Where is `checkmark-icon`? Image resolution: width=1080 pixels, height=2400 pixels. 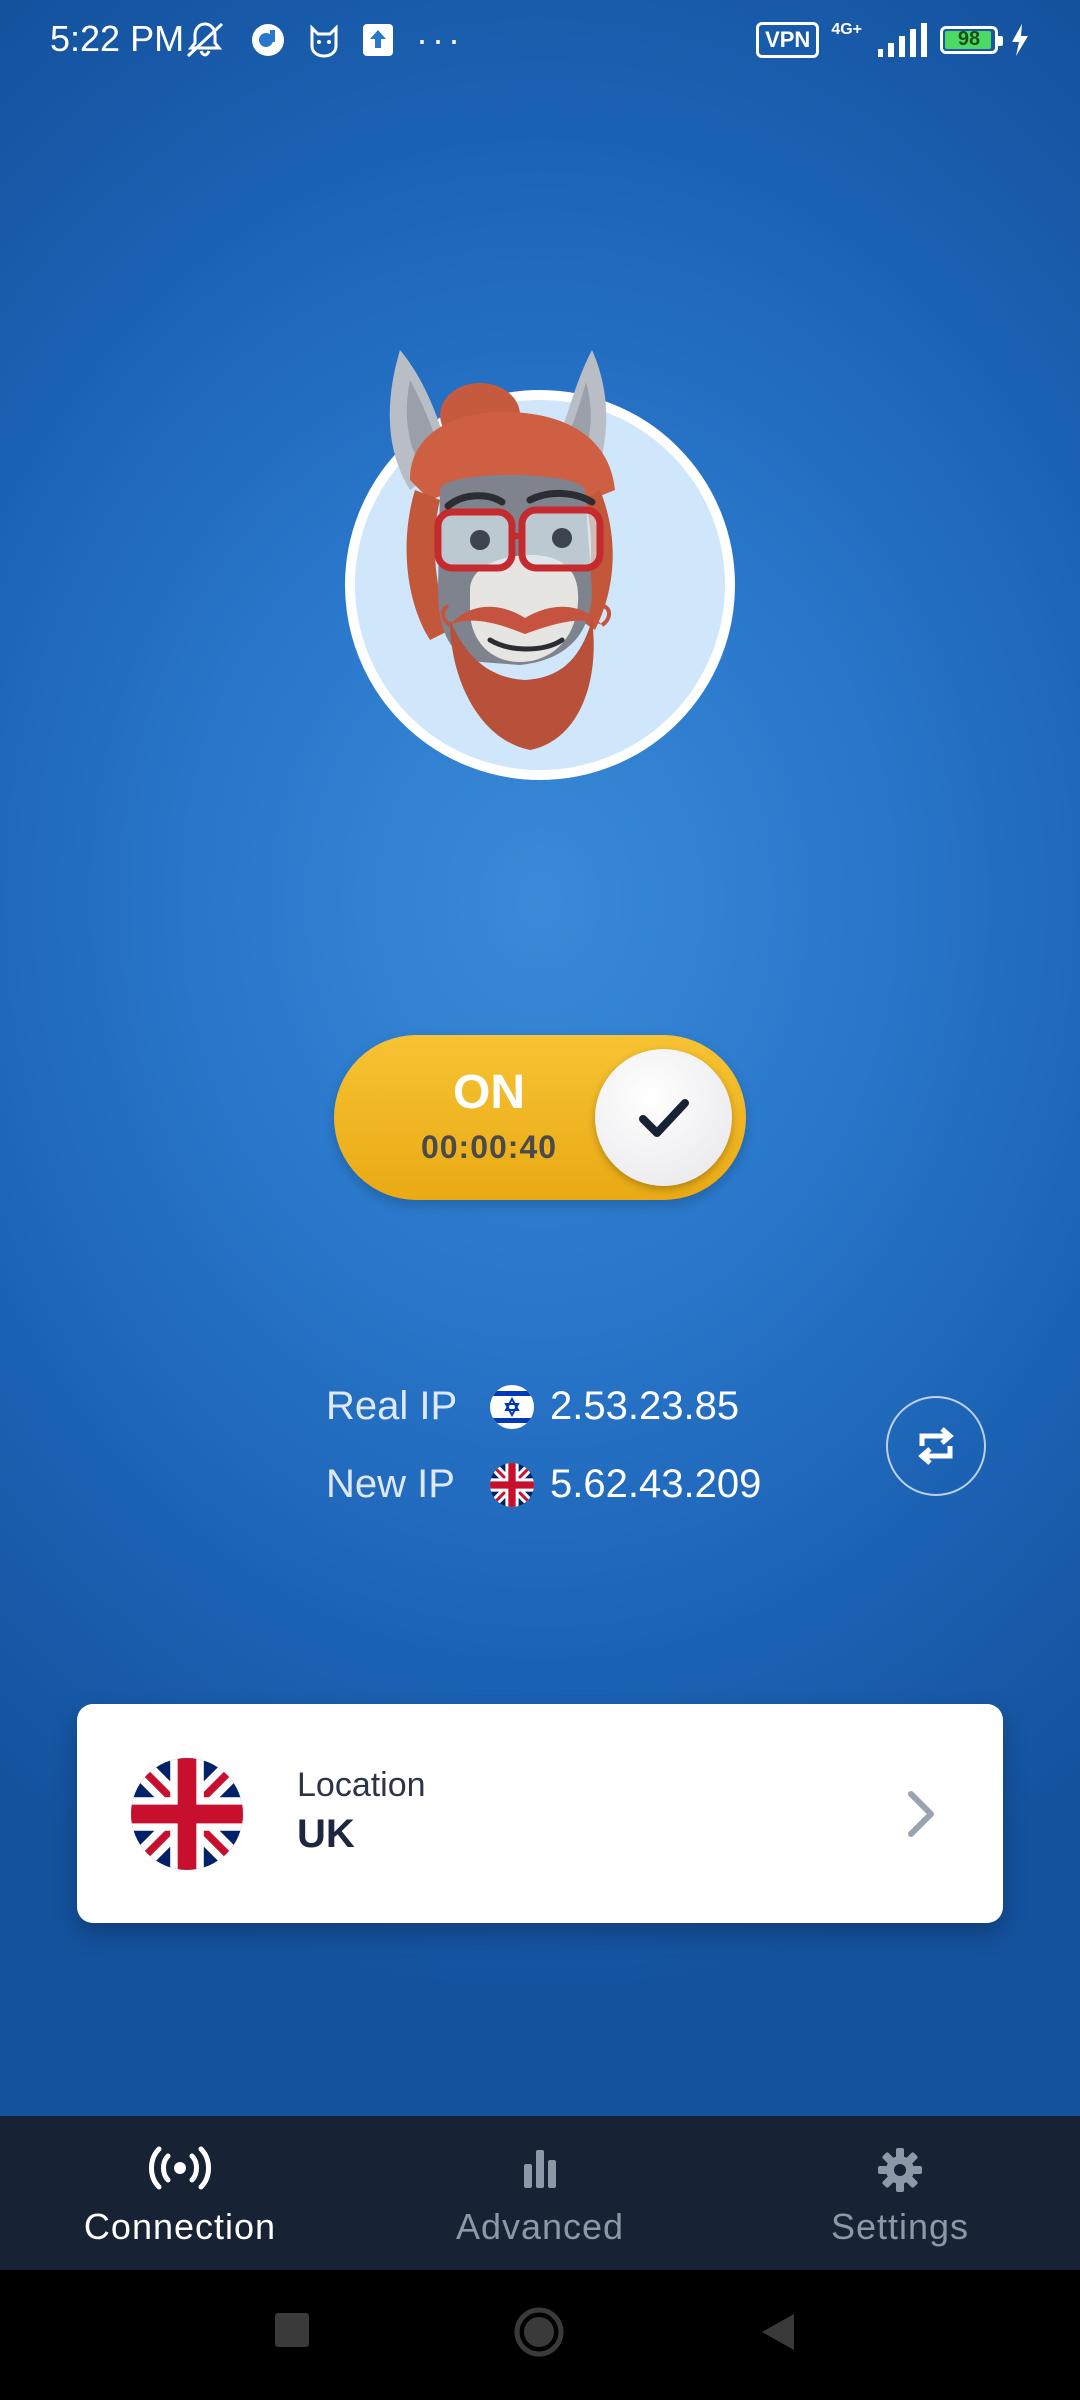
checkmark-icon is located at coordinates (664, 1118).